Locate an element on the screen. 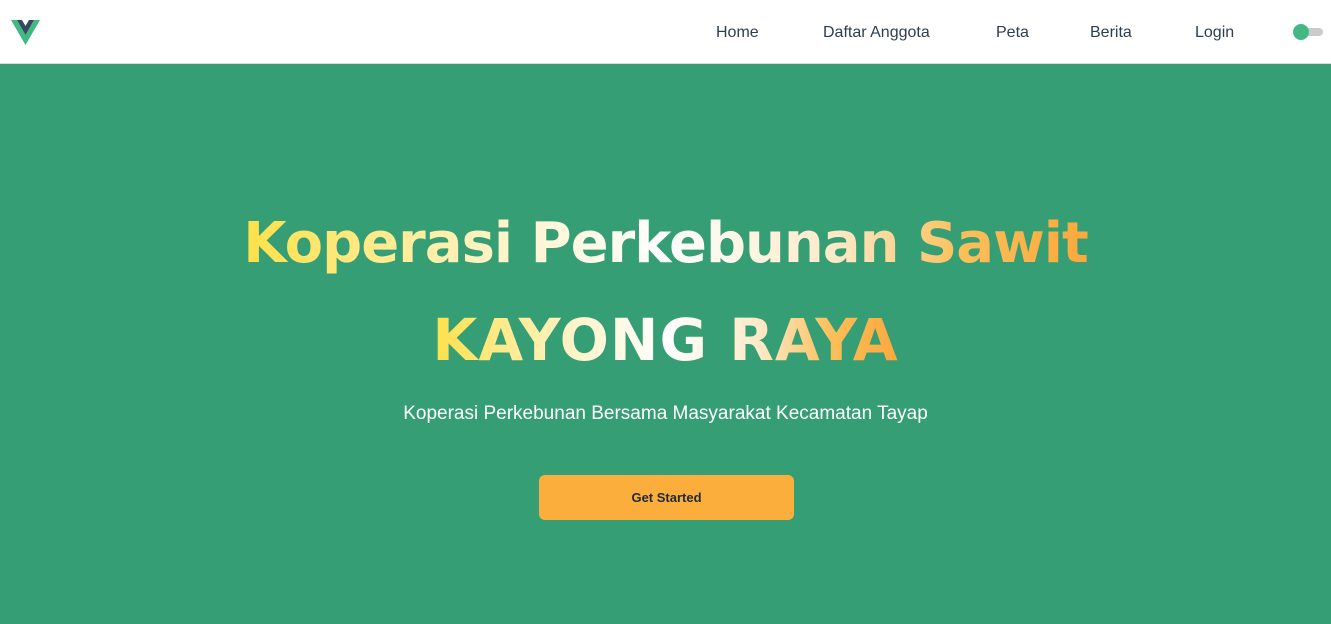 Image resolution: width=1331 pixels, height=624 pixels. get-started-button: Get Started is located at coordinates (666, 497).